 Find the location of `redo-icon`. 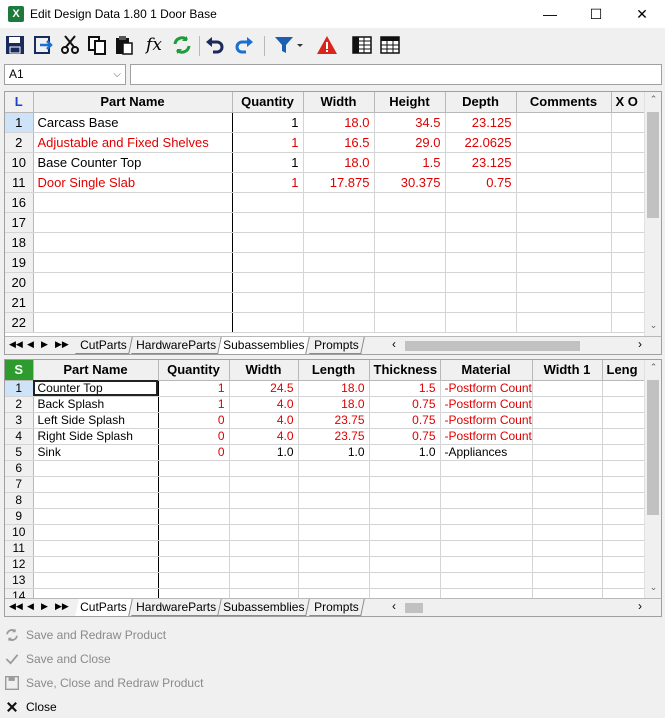

redo-icon is located at coordinates (244, 45).